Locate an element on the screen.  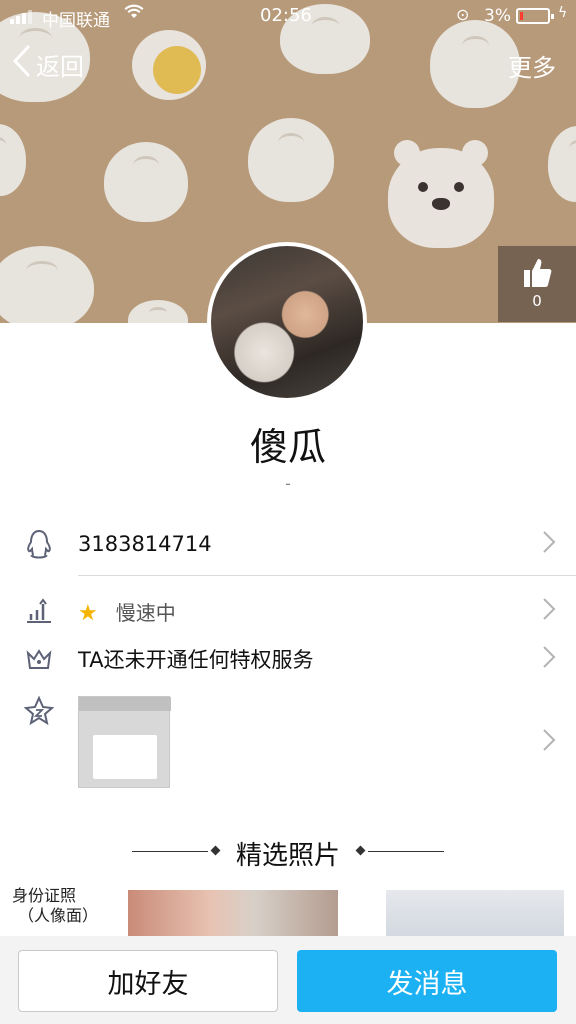
photo-caption: 身份证照 （人像面） is located at coordinates (55, 906).